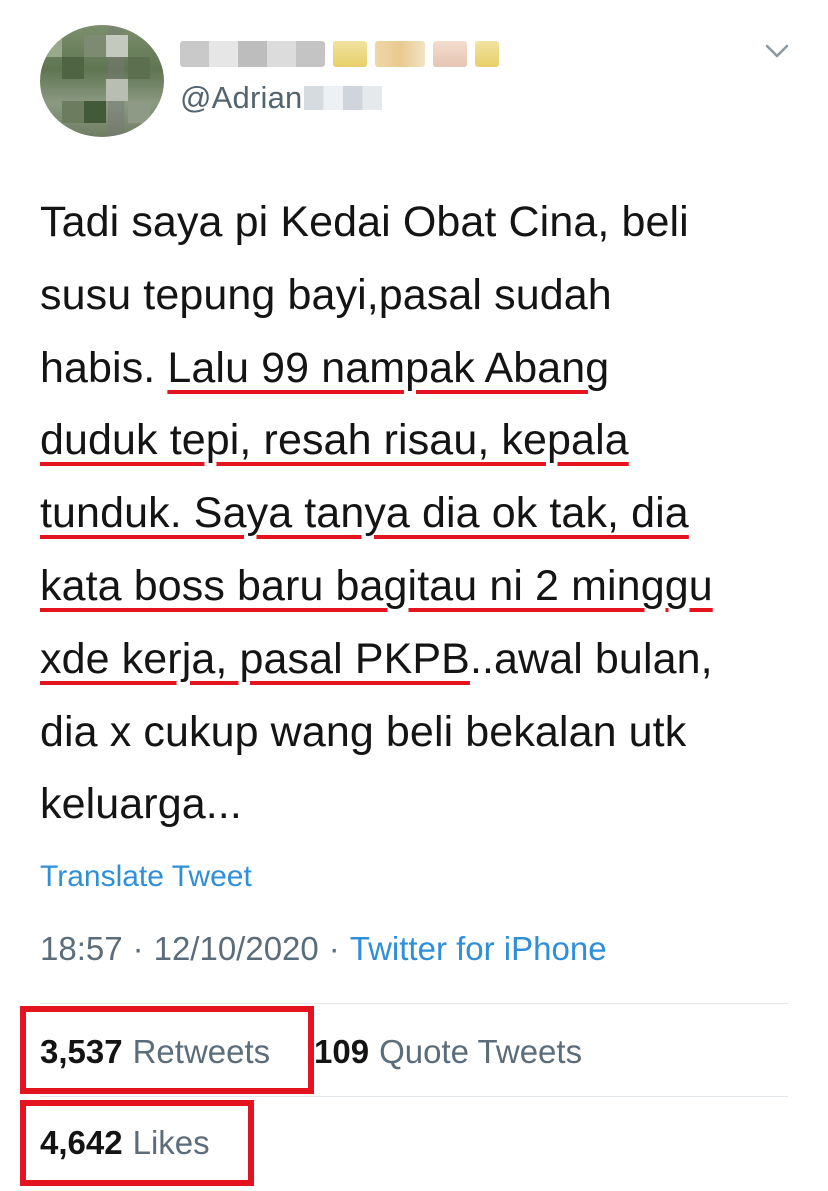 The height and width of the screenshot is (1191, 828). Describe the element at coordinates (364, 222) in the screenshot. I see `tweet-line: Tadi saya pi Kedai Obat Cina, beli` at that location.